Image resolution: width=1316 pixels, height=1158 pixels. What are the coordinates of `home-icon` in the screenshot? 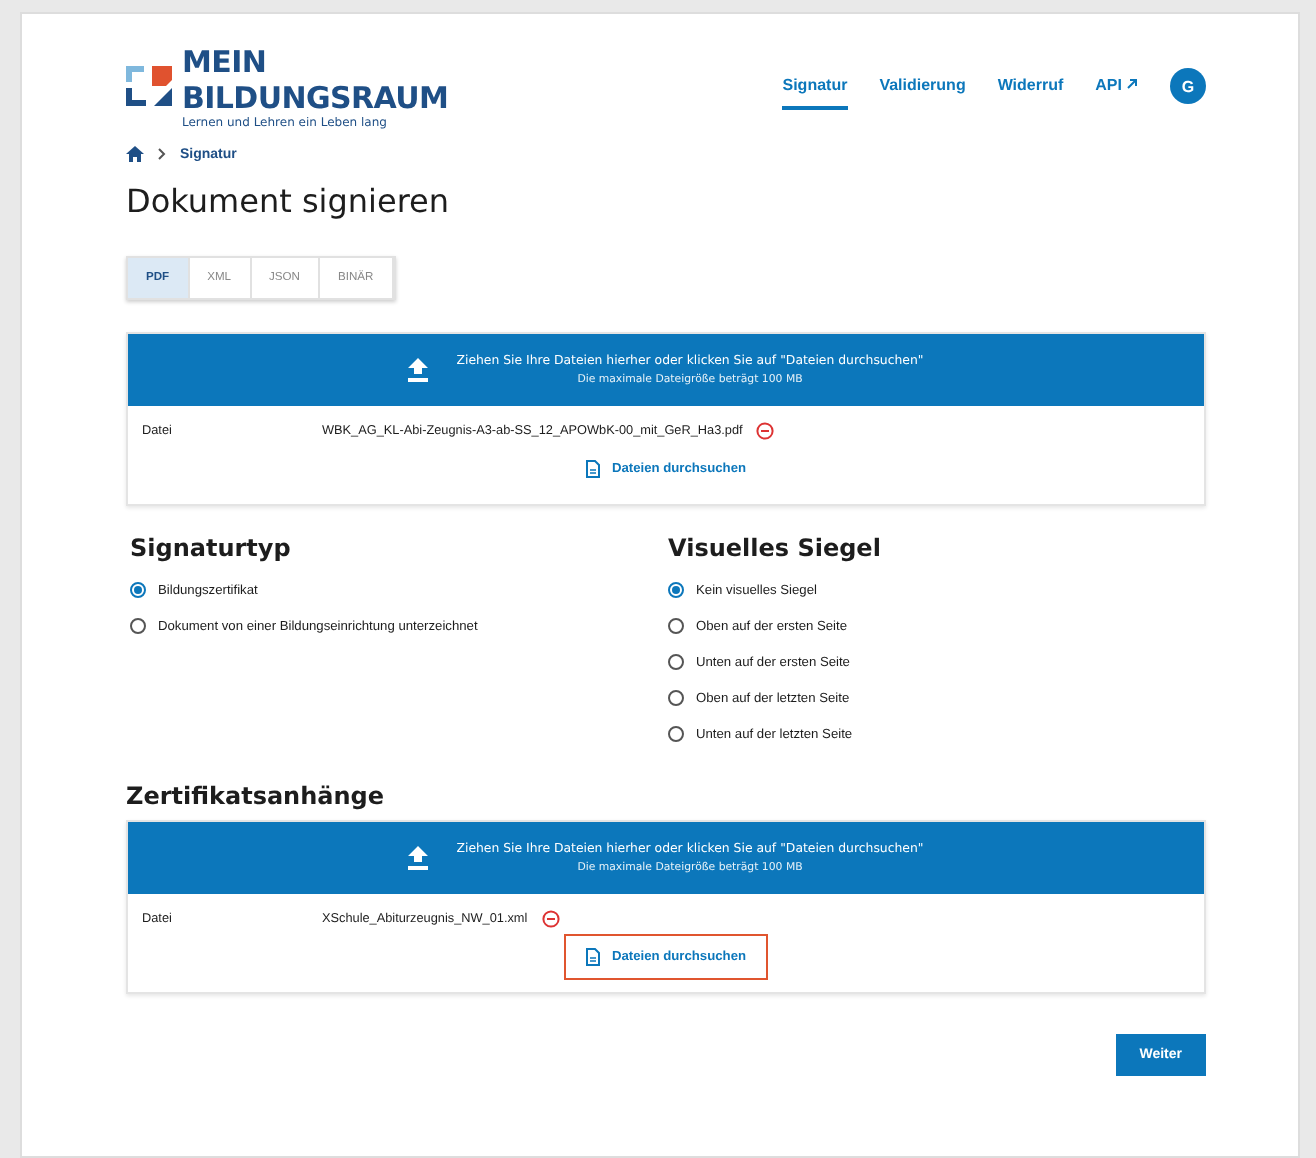 It's located at (135, 154).